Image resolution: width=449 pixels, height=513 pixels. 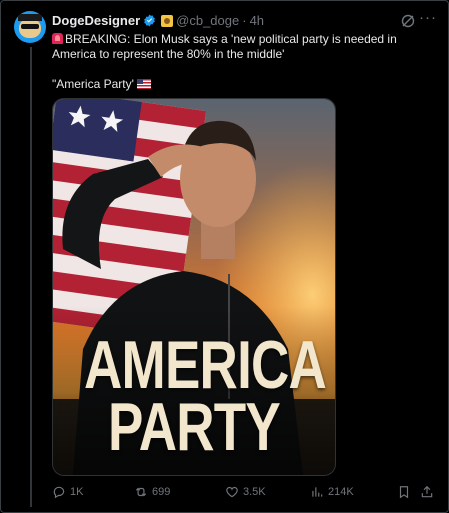 I want to click on grok-icon, so click(x=408, y=21).